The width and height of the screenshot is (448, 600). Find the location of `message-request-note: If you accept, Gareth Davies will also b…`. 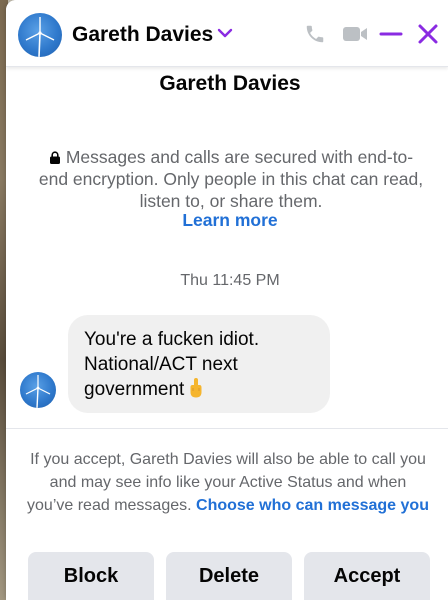

message-request-note: If you accept, Gareth Davies will also b… is located at coordinates (228, 482).